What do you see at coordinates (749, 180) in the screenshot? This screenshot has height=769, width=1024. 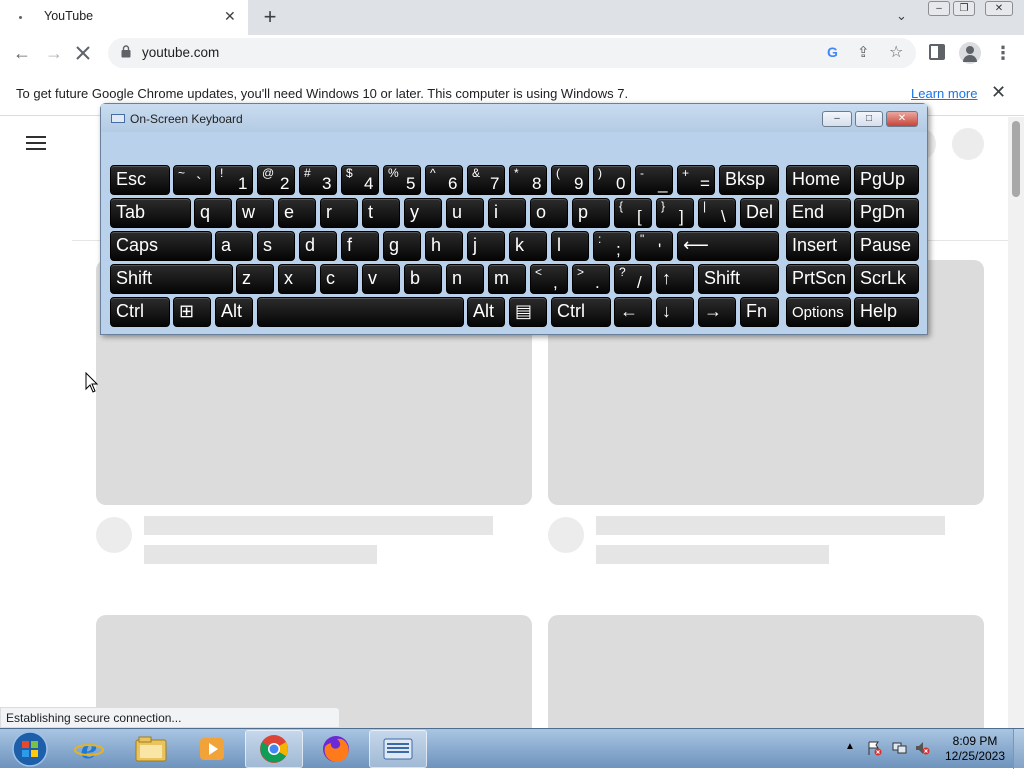 I see `key-bksp: Bksp` at bounding box center [749, 180].